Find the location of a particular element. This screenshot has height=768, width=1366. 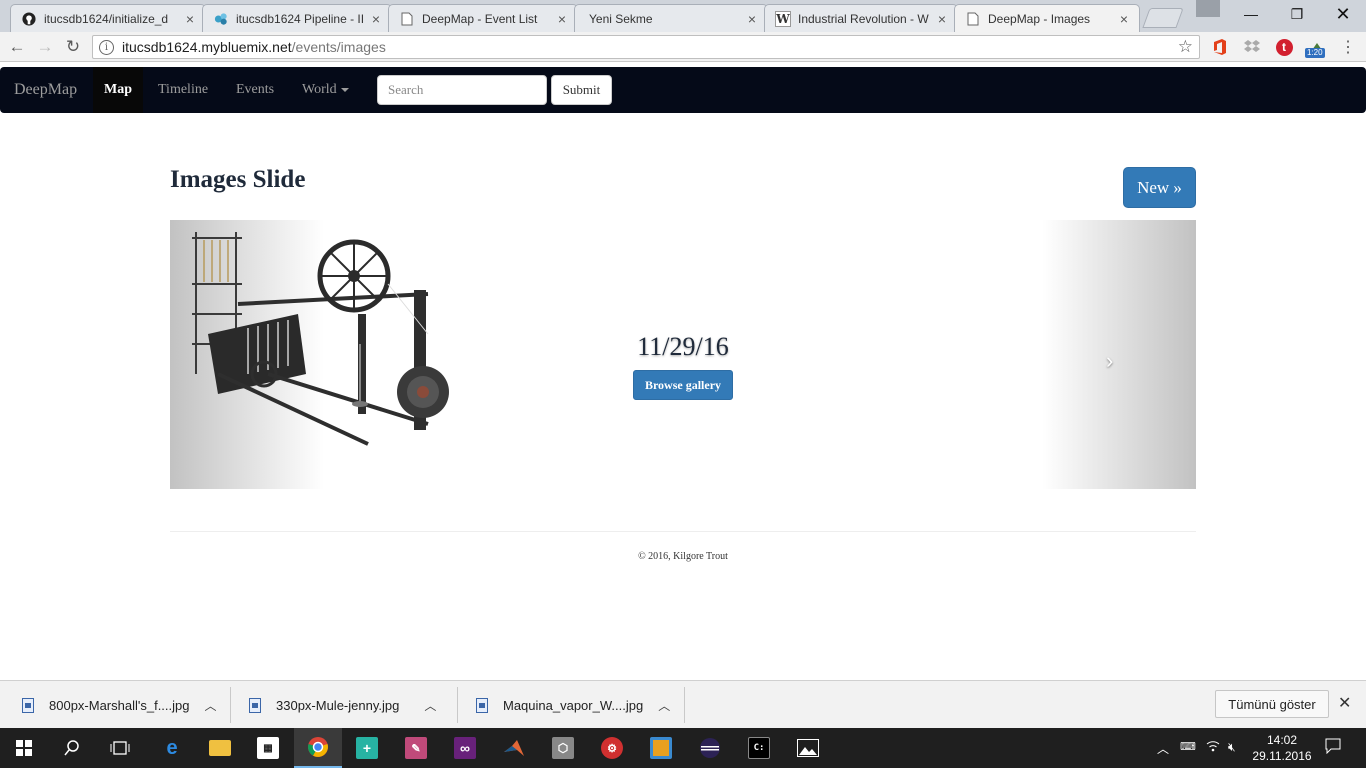

download-filename: 800px-Marshall's_f....jpg is located at coordinates (119, 705).